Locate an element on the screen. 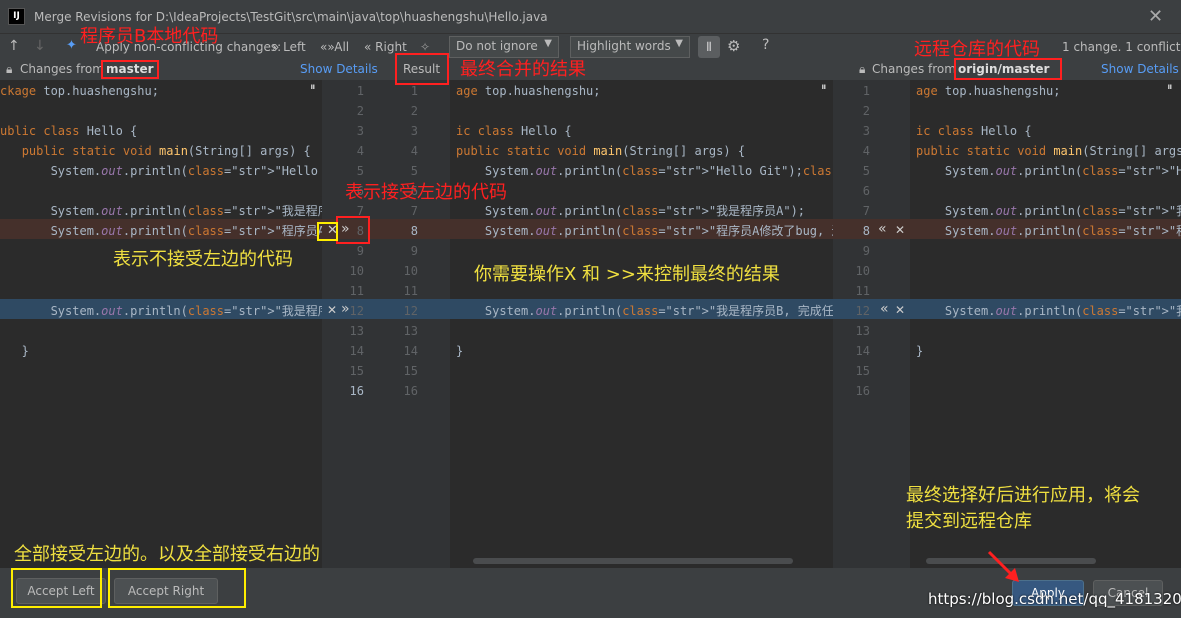 This screenshot has height=618, width=1181. line-number: 1 is located at coordinates (360, 91).